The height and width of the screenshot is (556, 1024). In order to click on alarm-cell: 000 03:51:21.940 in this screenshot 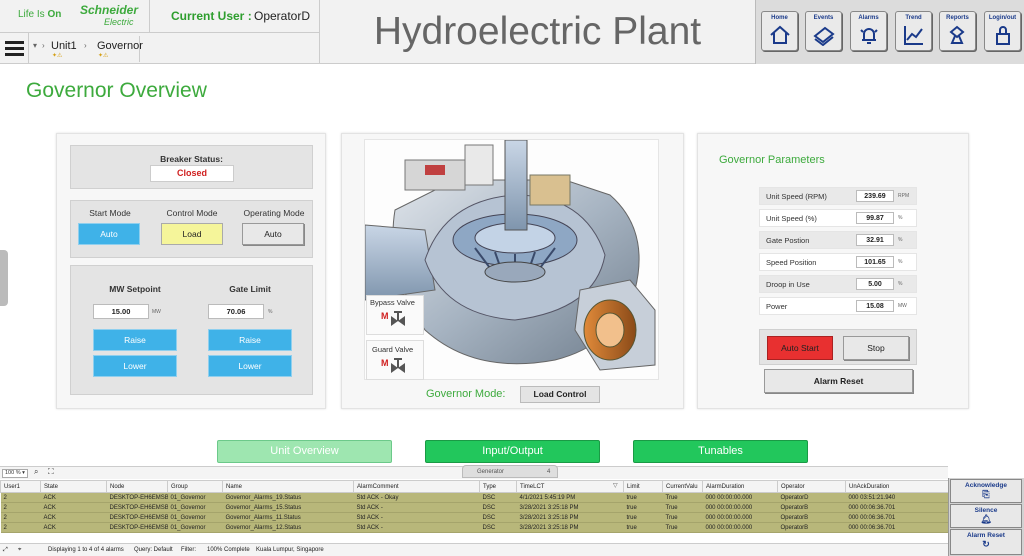, I will do `click(897, 497)`.